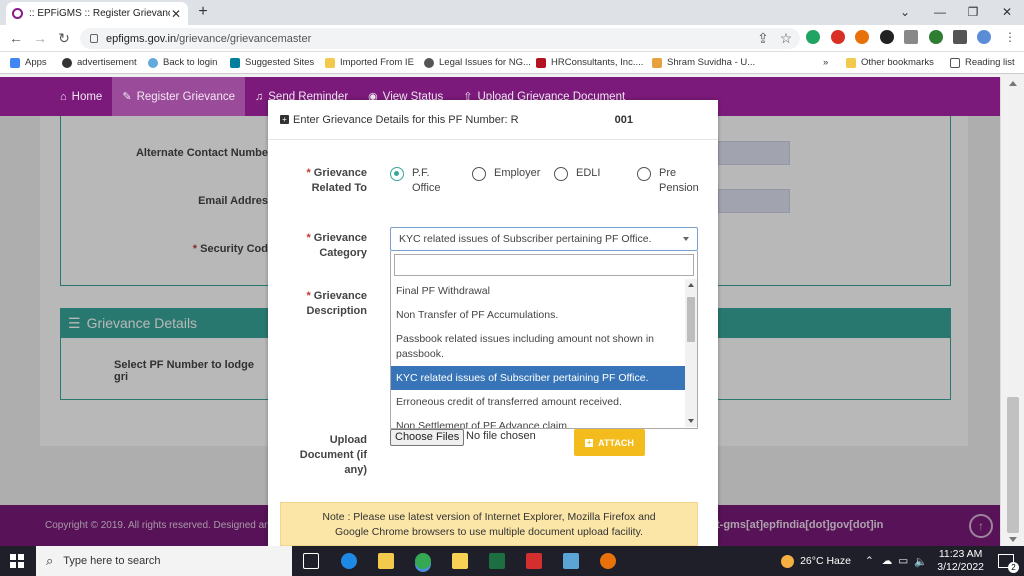 This screenshot has height=576, width=1024. I want to click on upload-document-label: Upload Document (if any), so click(333, 455).